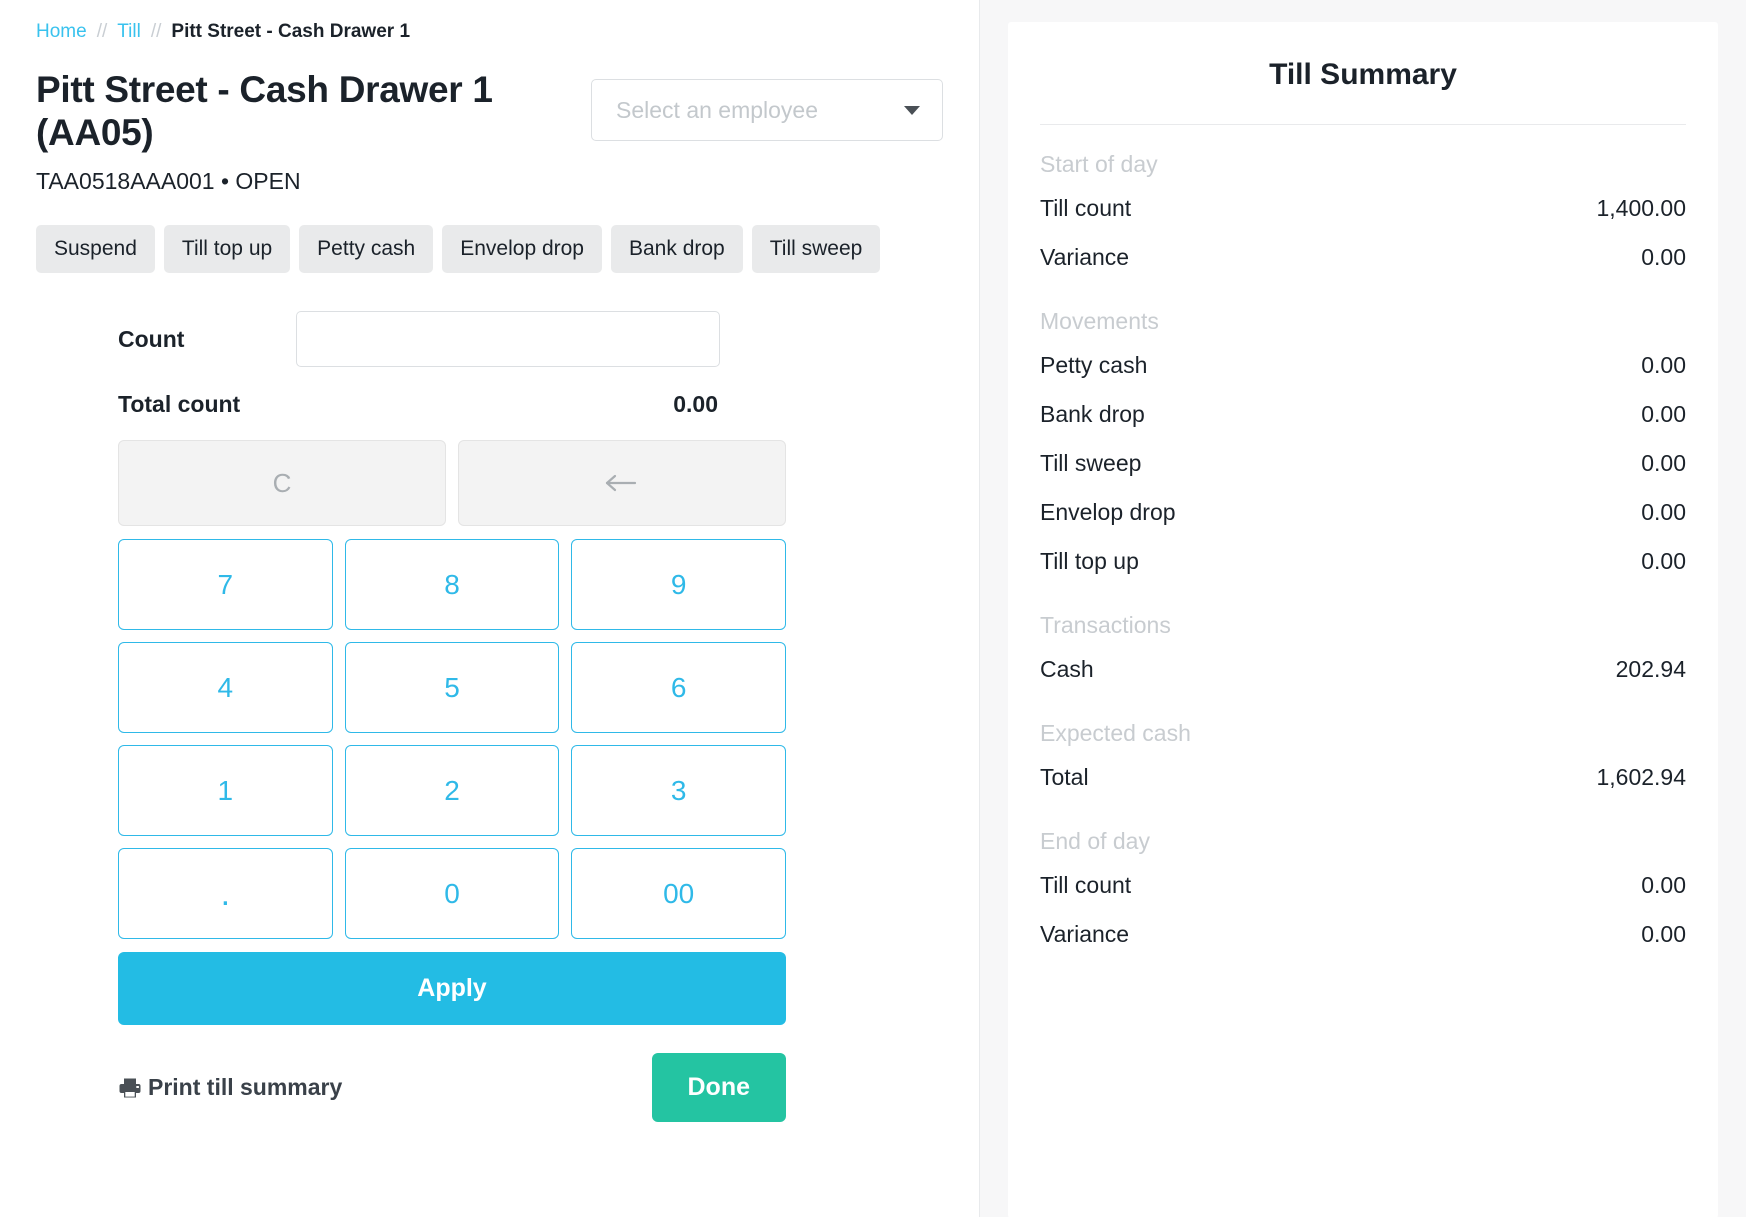  What do you see at coordinates (1089, 561) in the screenshot?
I see `summary-row-label: Till top up` at bounding box center [1089, 561].